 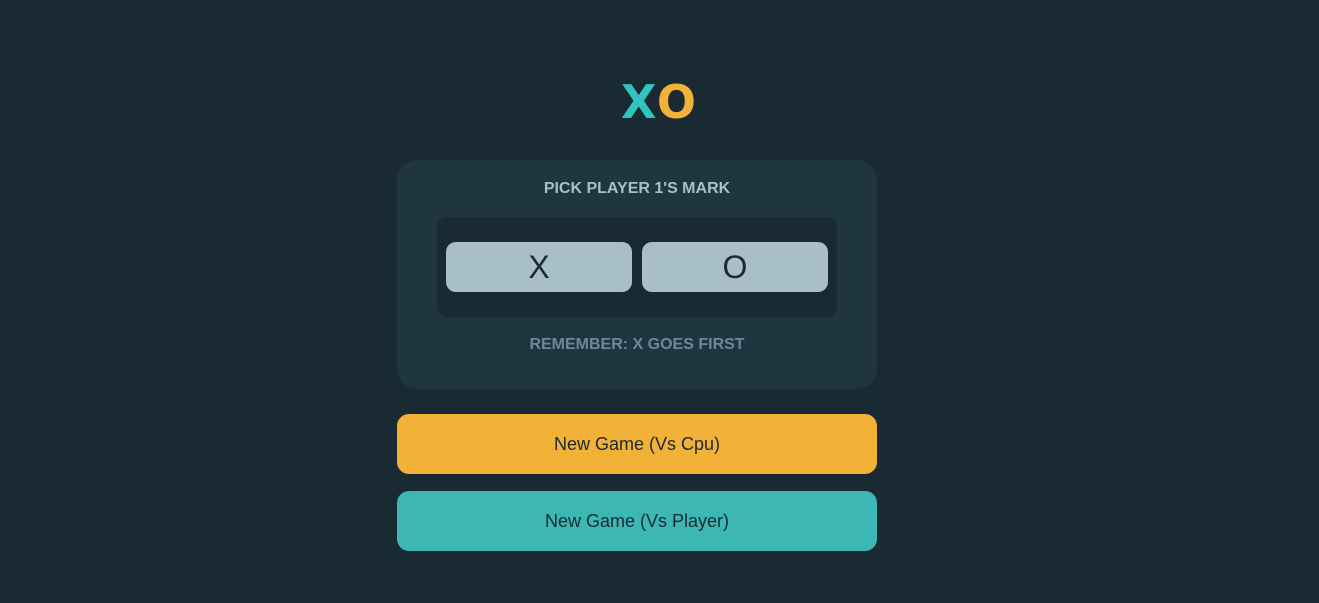 I want to click on new-game-vs-player-button: New Game (Vs Player), so click(x=637, y=521).